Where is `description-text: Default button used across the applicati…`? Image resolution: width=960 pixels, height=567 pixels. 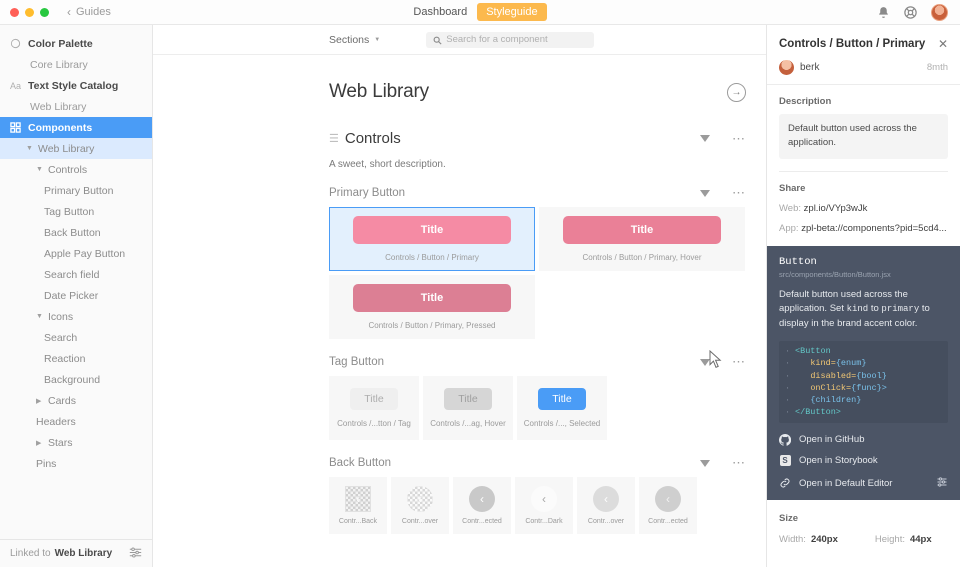
description-text: Default button used across the applicati… is located at coordinates (863, 136).